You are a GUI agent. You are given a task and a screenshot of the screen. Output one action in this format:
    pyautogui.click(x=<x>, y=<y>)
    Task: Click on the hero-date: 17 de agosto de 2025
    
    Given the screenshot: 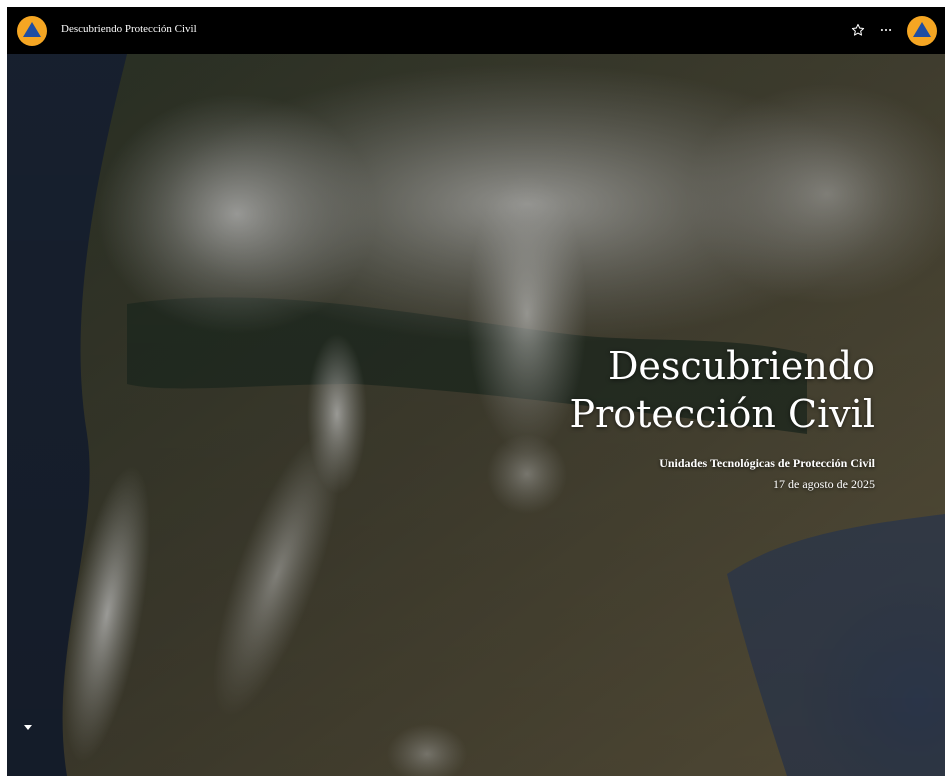 What is the action you would take?
    pyautogui.click(x=824, y=484)
    